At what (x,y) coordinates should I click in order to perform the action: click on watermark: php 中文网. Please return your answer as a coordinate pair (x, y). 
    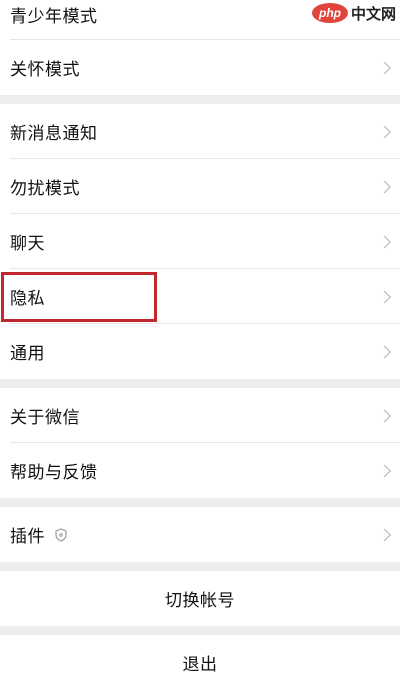
    Looking at the image, I should click on (353, 13).